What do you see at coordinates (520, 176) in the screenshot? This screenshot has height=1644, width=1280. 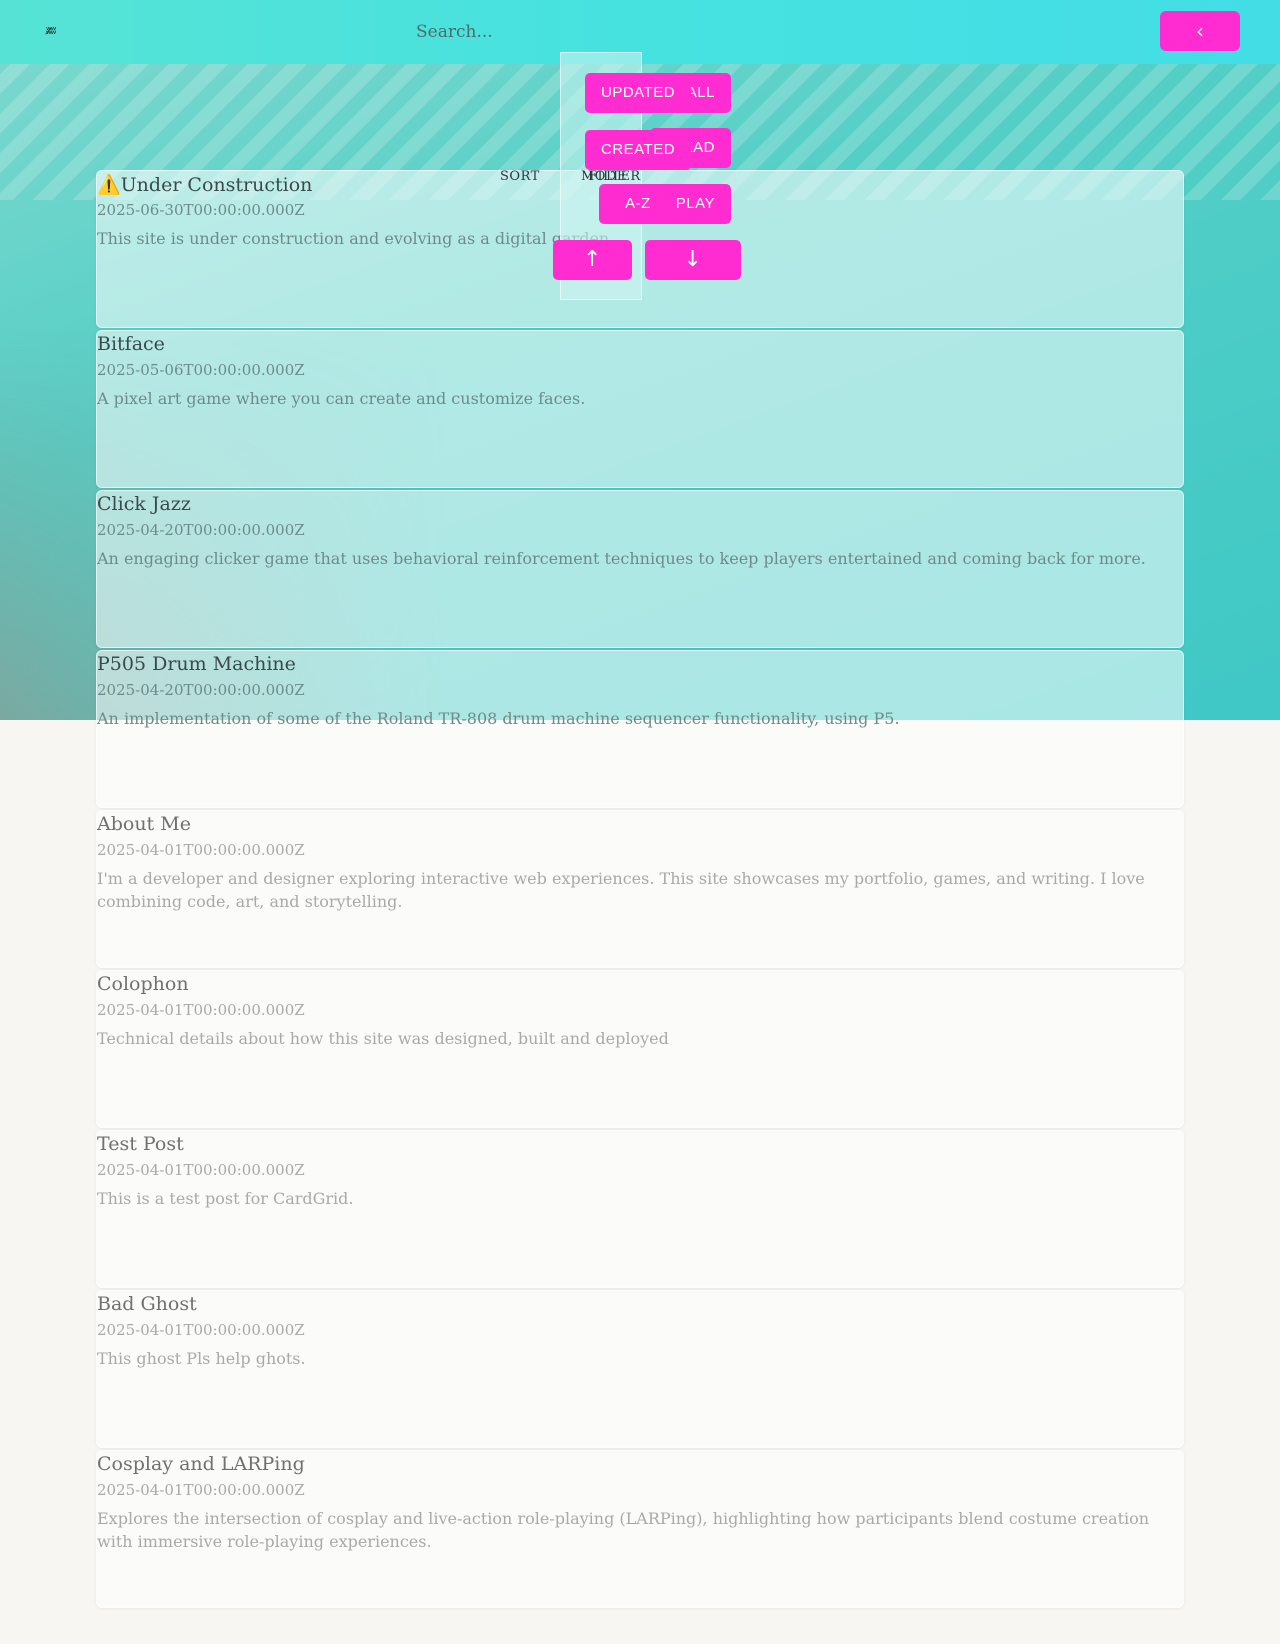 I see `sort-label: SORT` at bounding box center [520, 176].